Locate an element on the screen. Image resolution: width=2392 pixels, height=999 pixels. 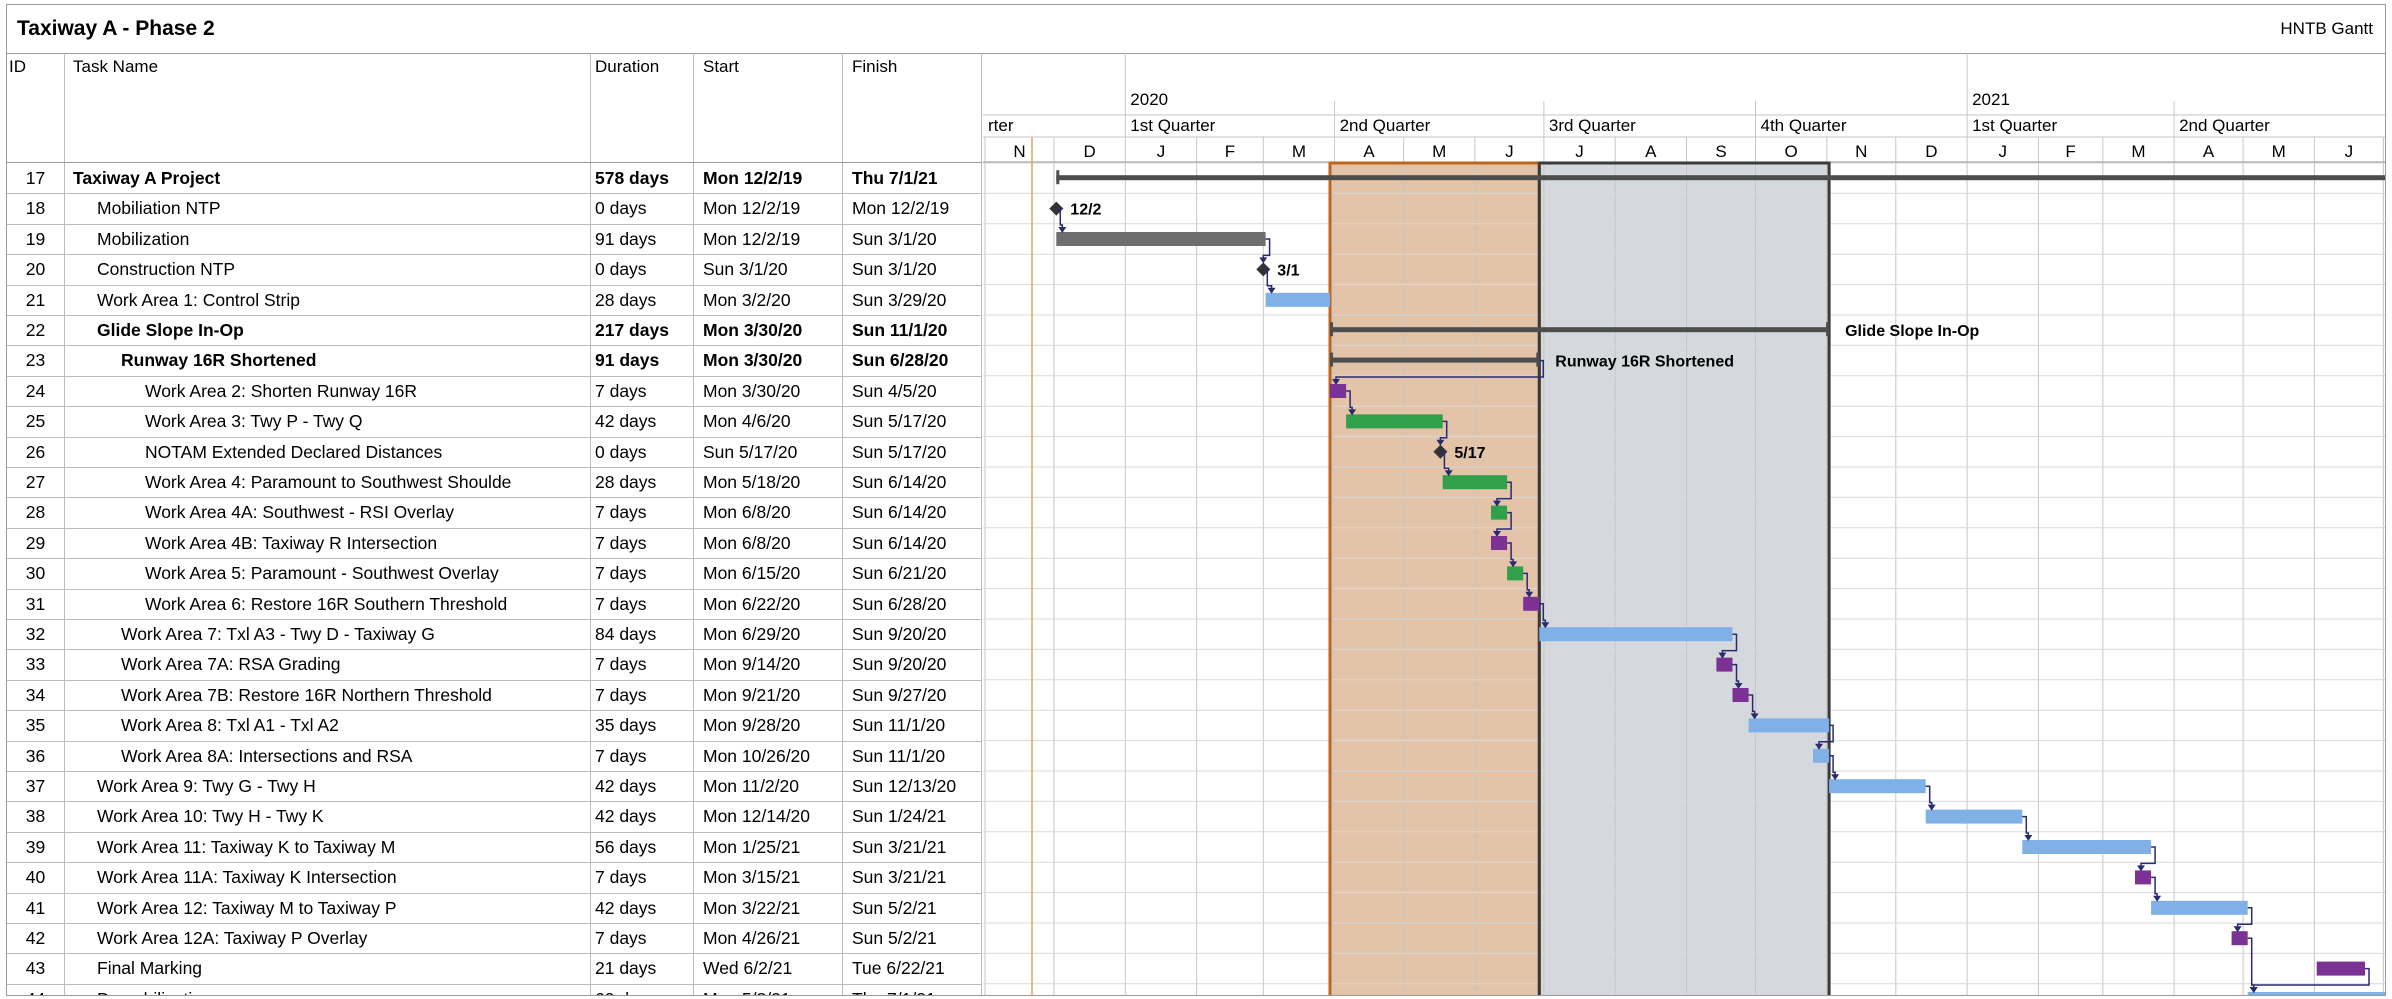
timescale-quarter: 1st Quarter is located at coordinates (2014, 125).